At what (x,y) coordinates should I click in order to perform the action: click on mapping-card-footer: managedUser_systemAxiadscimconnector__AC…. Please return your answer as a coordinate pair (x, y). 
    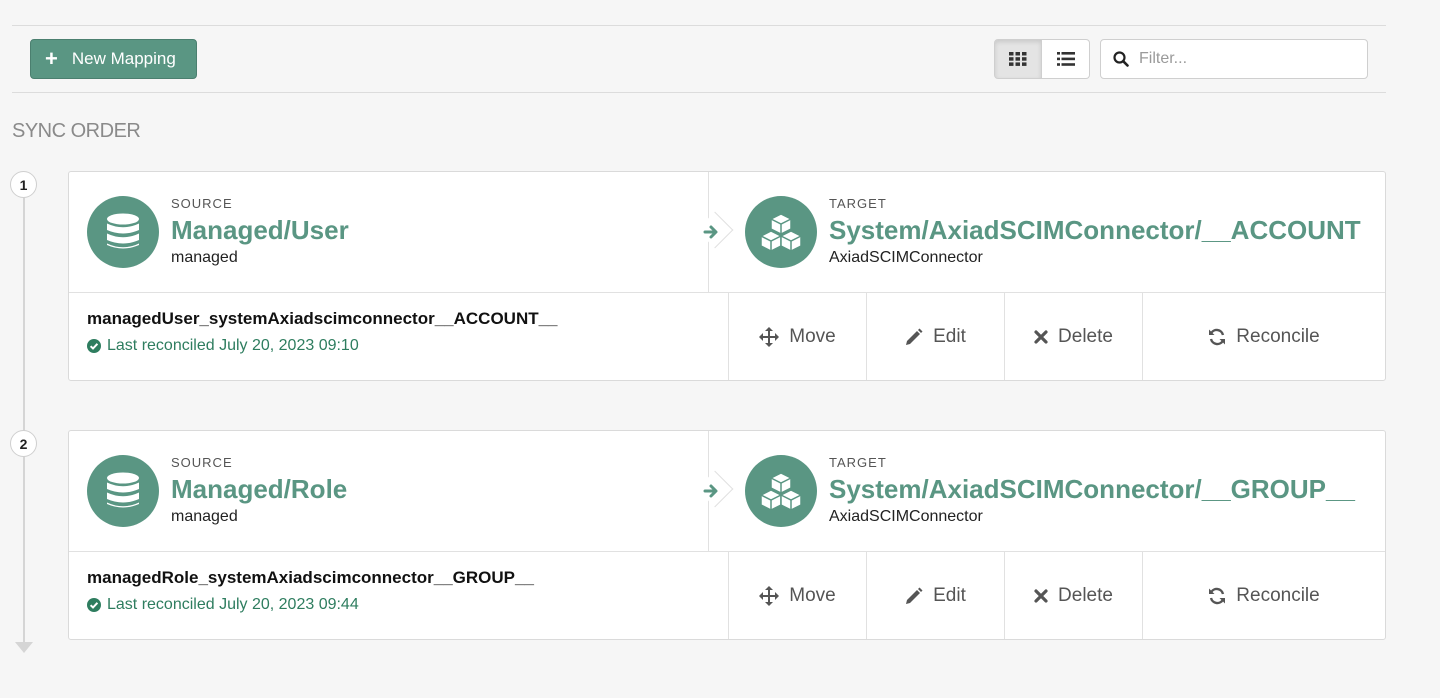
    Looking at the image, I should click on (727, 336).